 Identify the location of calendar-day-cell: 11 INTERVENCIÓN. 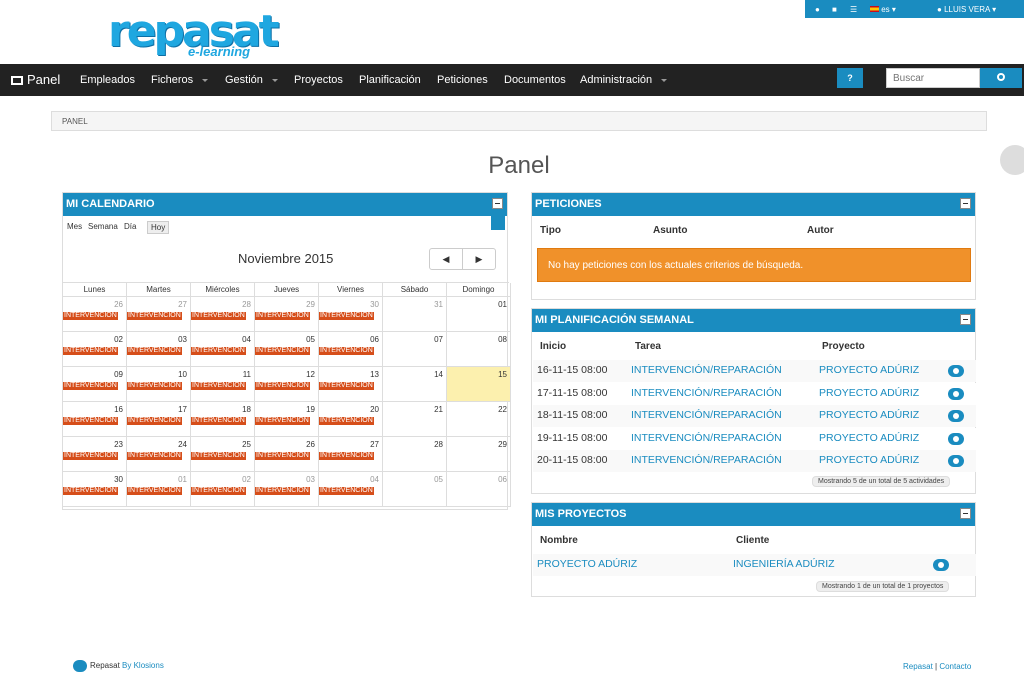
(223, 384).